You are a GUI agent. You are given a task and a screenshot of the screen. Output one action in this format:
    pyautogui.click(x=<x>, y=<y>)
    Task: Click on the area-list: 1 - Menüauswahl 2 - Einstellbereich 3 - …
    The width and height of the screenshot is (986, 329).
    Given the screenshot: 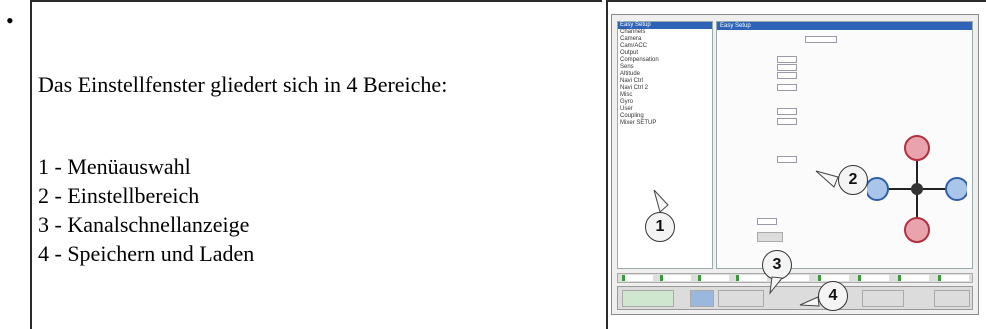 What is the action you would take?
    pyautogui.click(x=146, y=210)
    